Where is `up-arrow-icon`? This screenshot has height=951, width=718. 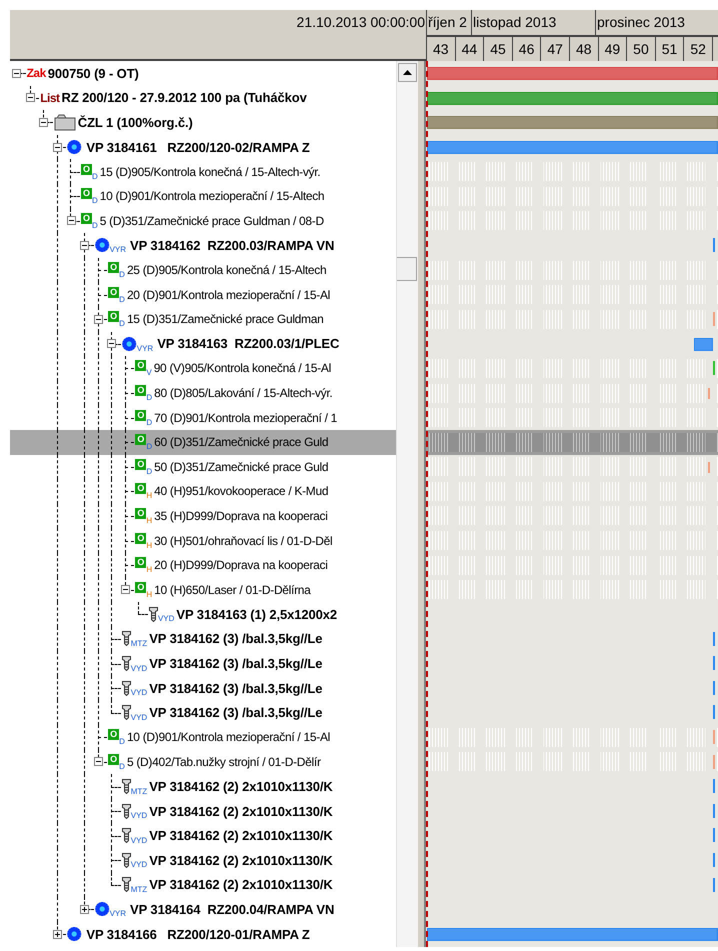
up-arrow-icon is located at coordinates (407, 72).